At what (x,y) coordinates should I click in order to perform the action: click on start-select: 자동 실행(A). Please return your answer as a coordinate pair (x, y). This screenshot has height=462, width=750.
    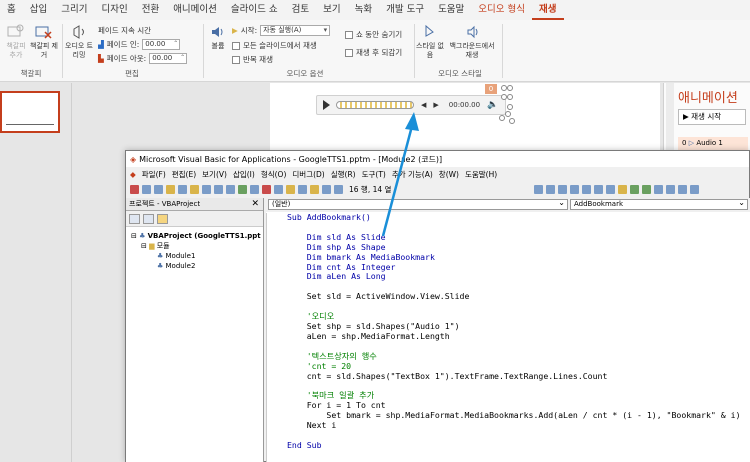
    Looking at the image, I should click on (295, 30).